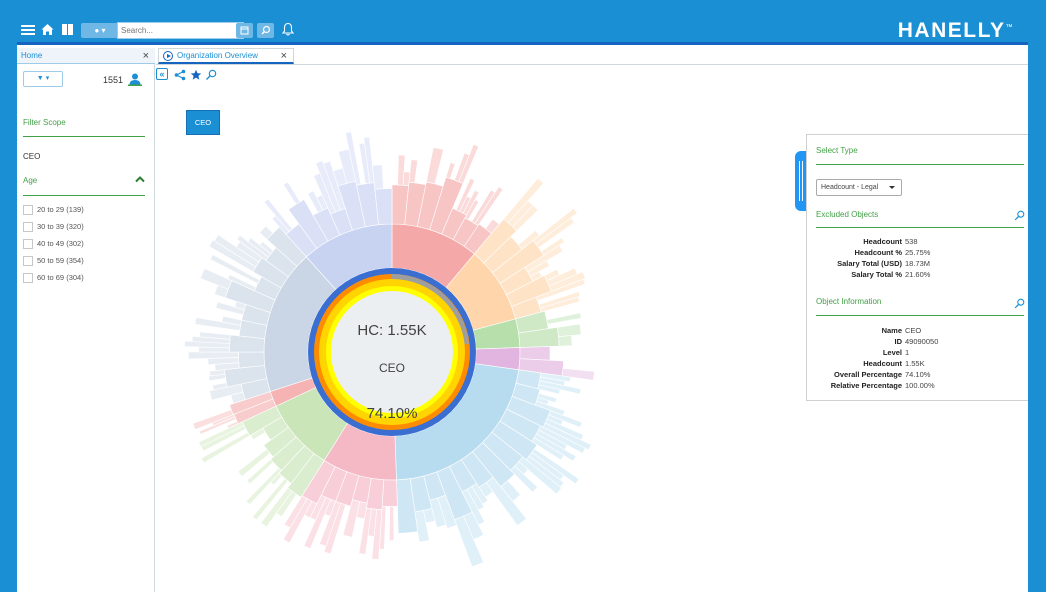 This screenshot has height=592, width=1046. I want to click on breadcrumb-ceo-button: CEO, so click(203, 122).